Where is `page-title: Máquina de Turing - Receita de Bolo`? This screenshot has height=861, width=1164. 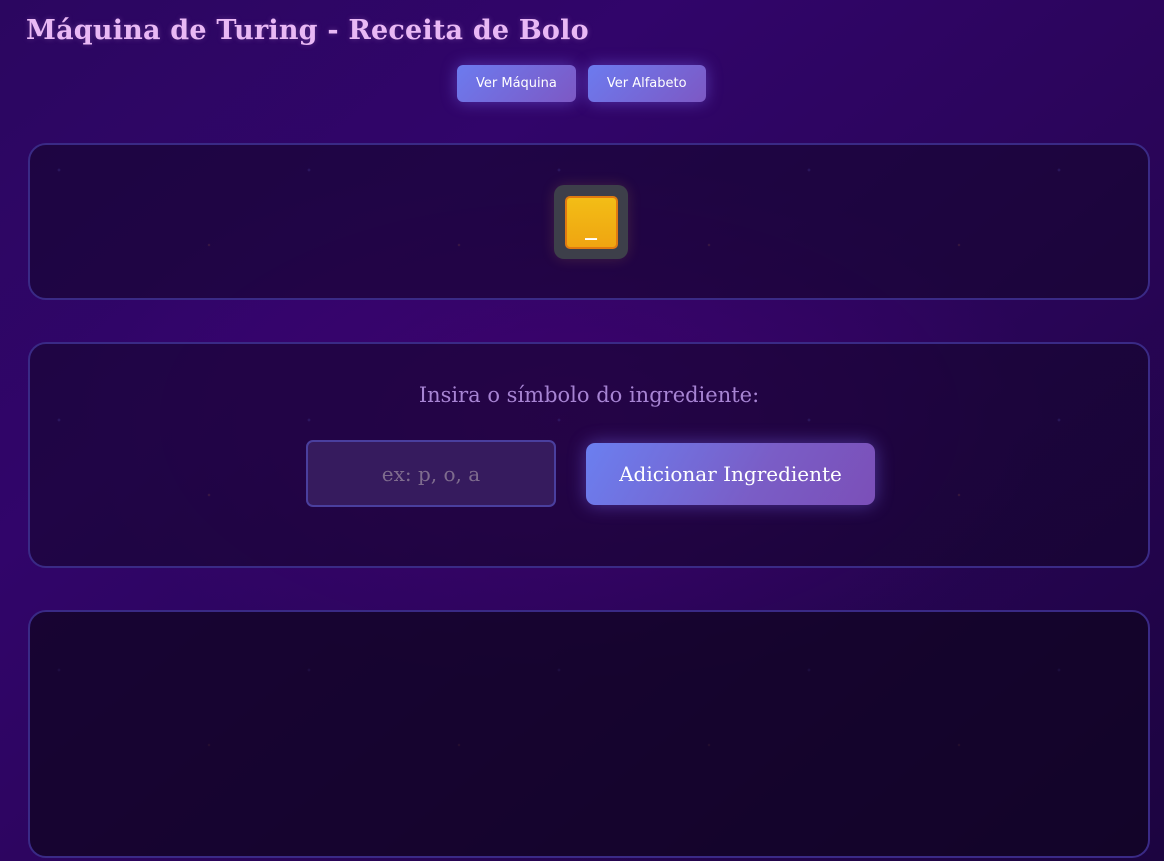 page-title: Máquina de Turing - Receita de Bolo is located at coordinates (307, 30).